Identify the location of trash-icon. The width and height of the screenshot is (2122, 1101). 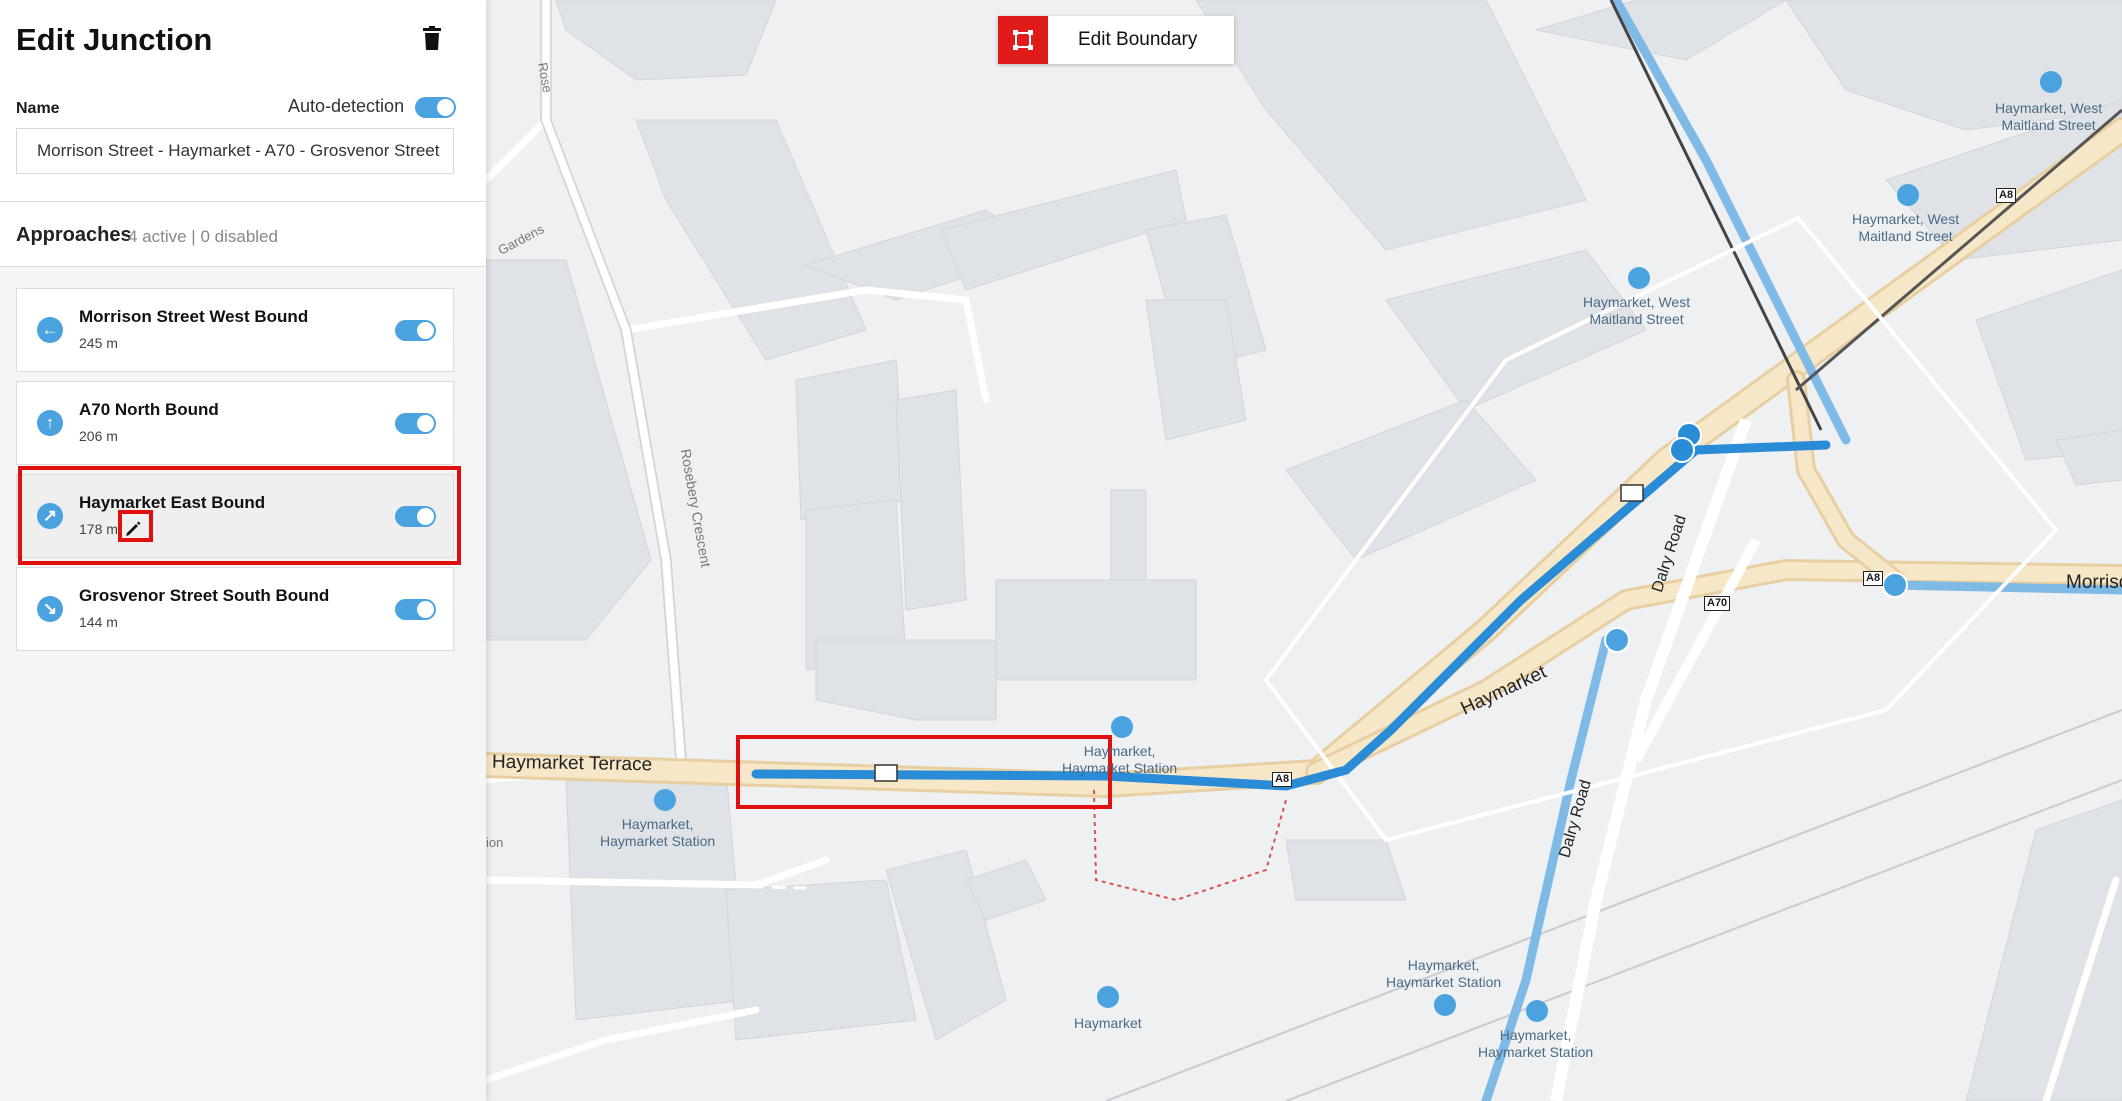
(432, 38).